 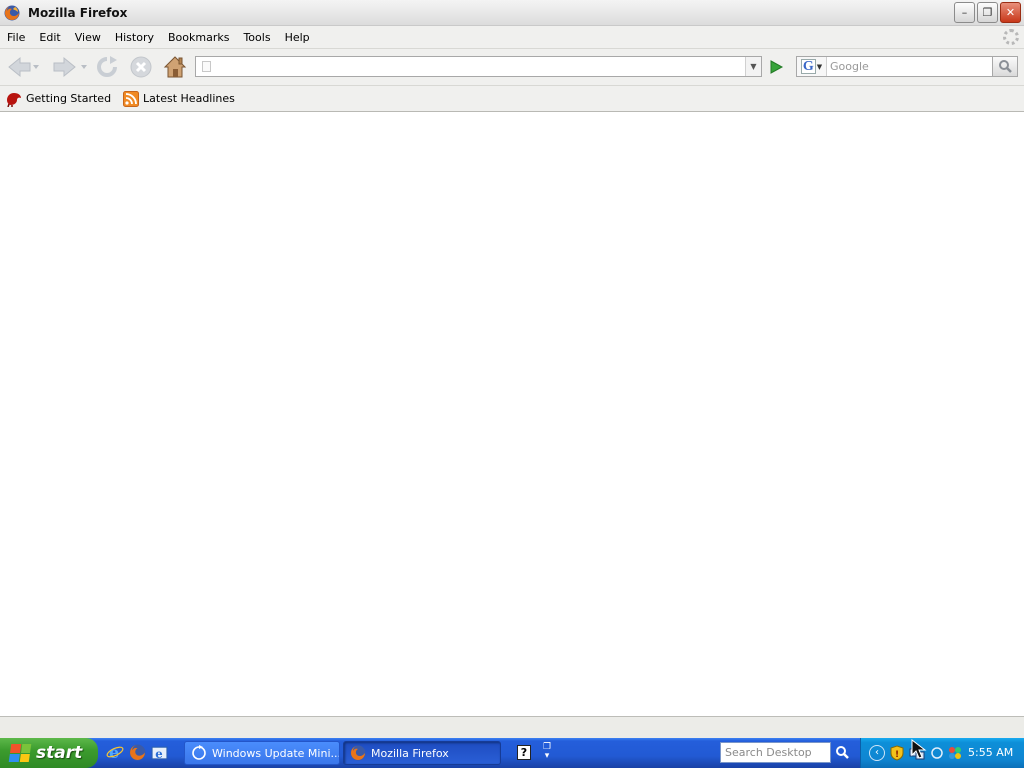 What do you see at coordinates (410, 753) in the screenshot?
I see `task-label: Mozilla Firefox` at bounding box center [410, 753].